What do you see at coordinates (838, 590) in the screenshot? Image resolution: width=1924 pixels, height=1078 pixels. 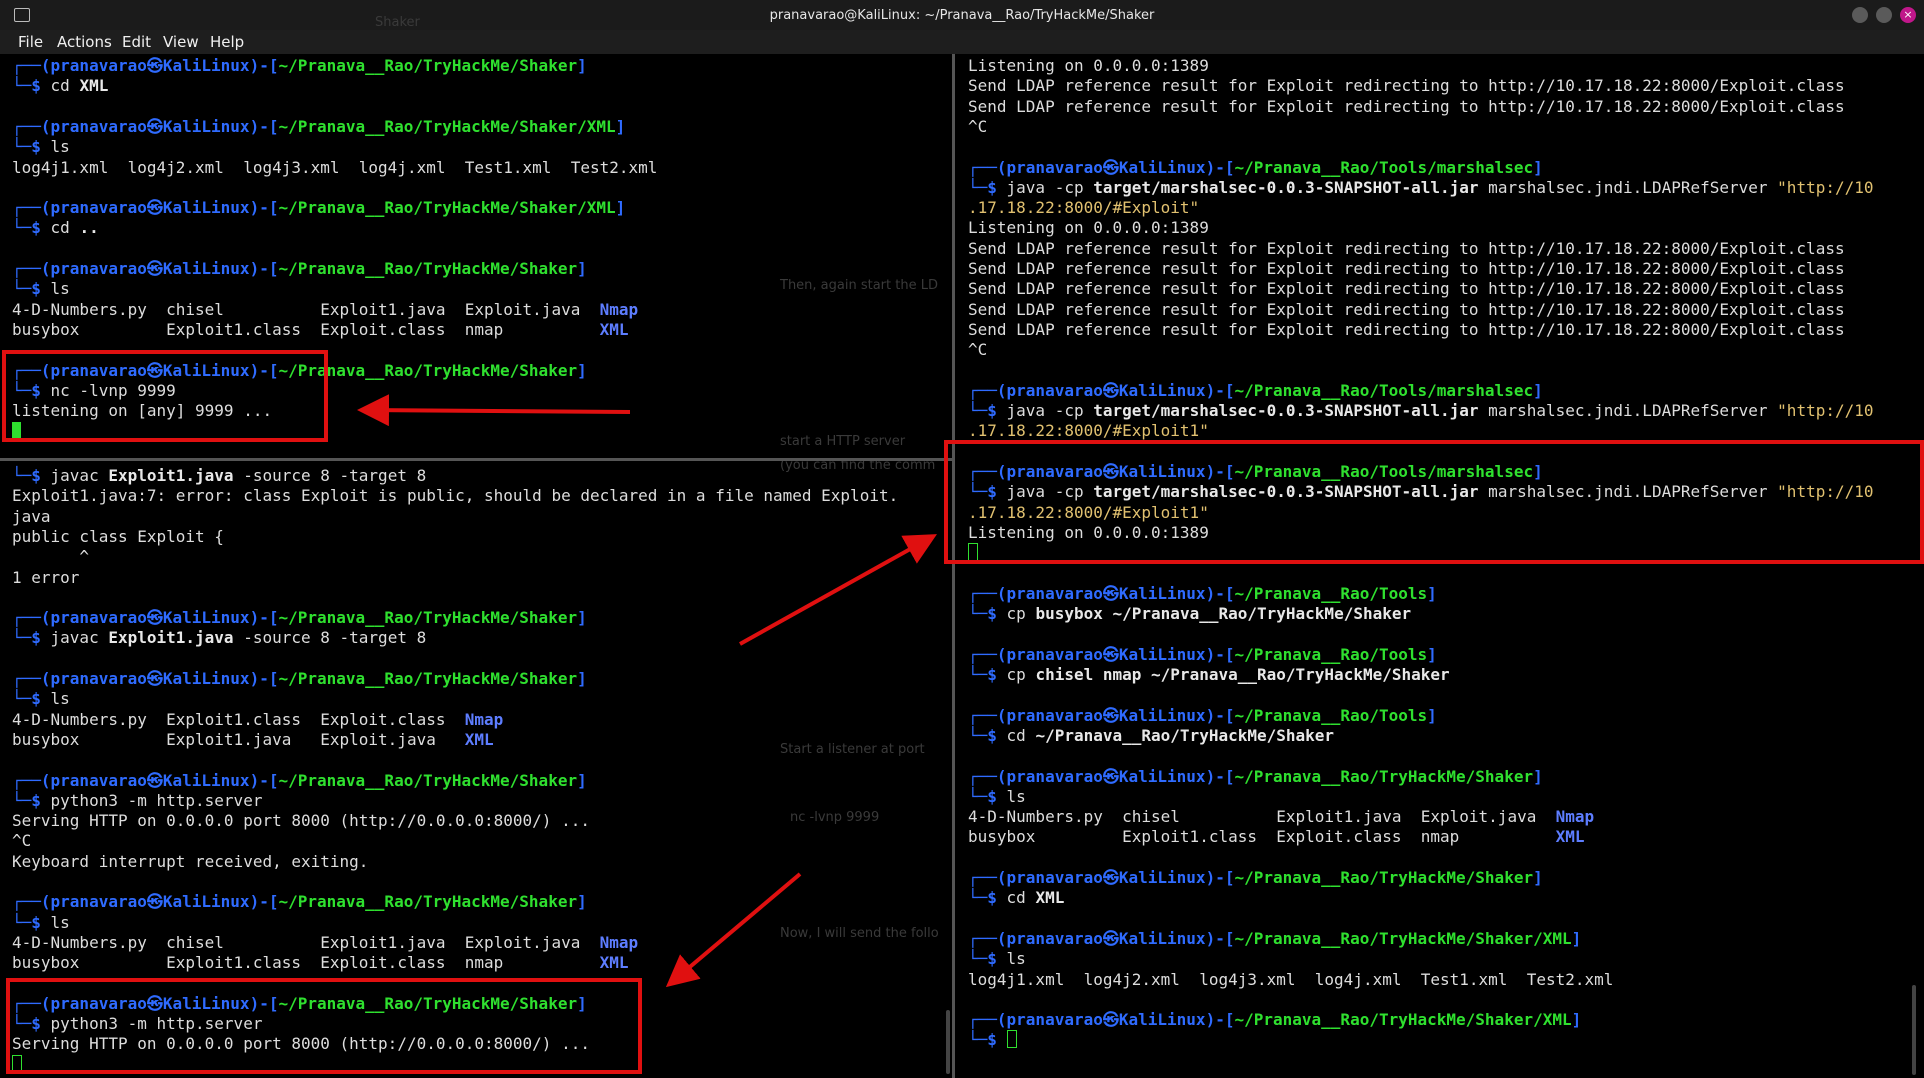 I see `arrow-to-ldap-server` at bounding box center [838, 590].